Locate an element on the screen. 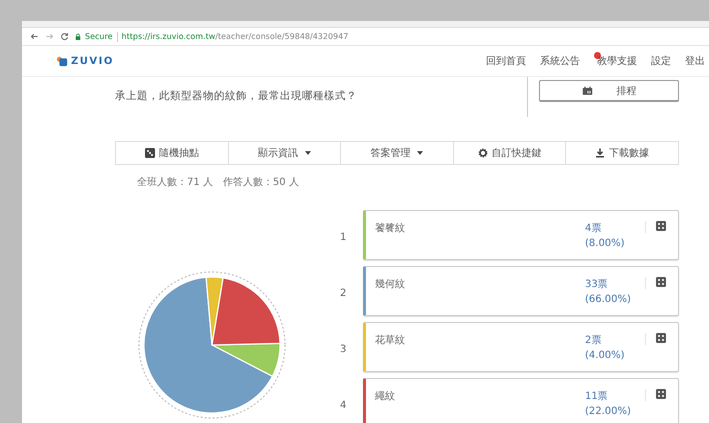 The height and width of the screenshot is (423, 709). question-text: 承上題，此類型器物的紋飾，最常出現哪種樣式？ is located at coordinates (236, 96).